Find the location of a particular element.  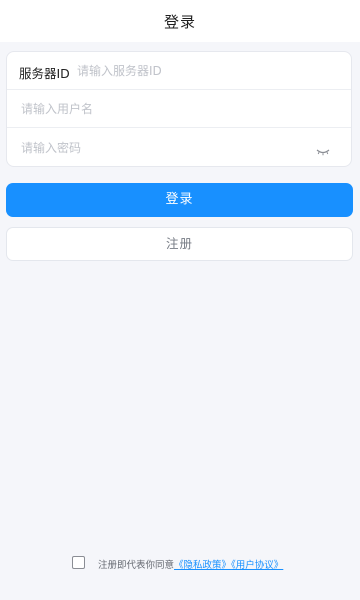

agreement-text: 注册即代表你同意《隐私政策》《用户协议》 is located at coordinates (190, 564).